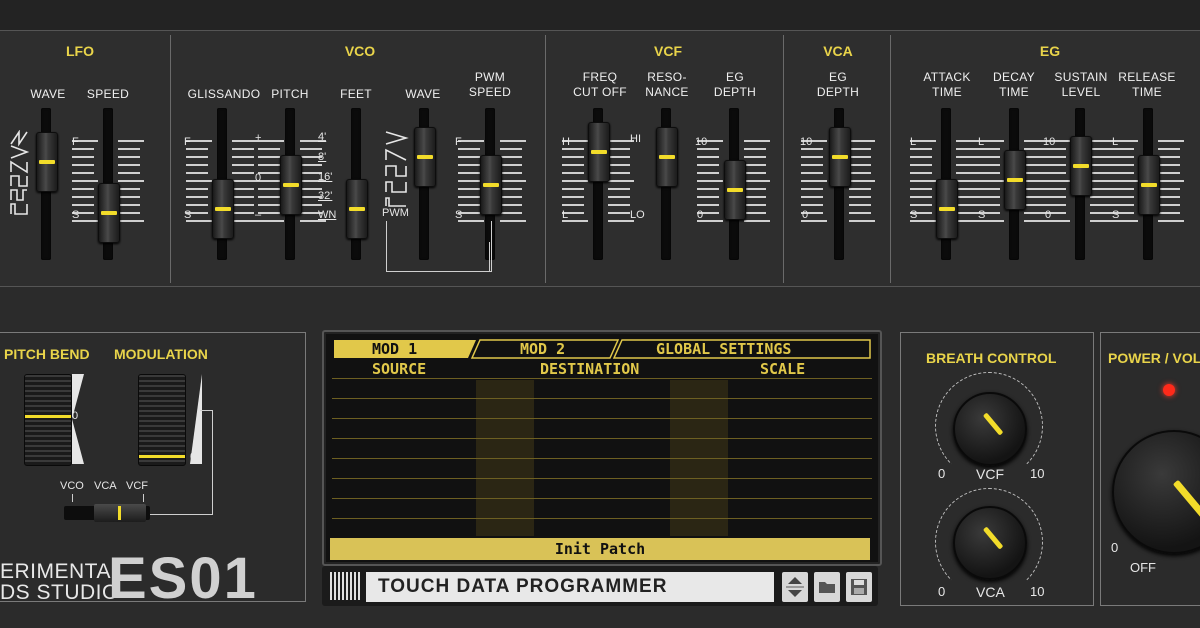  I want to click on breath-vcf-label: VCF, so click(990, 474).